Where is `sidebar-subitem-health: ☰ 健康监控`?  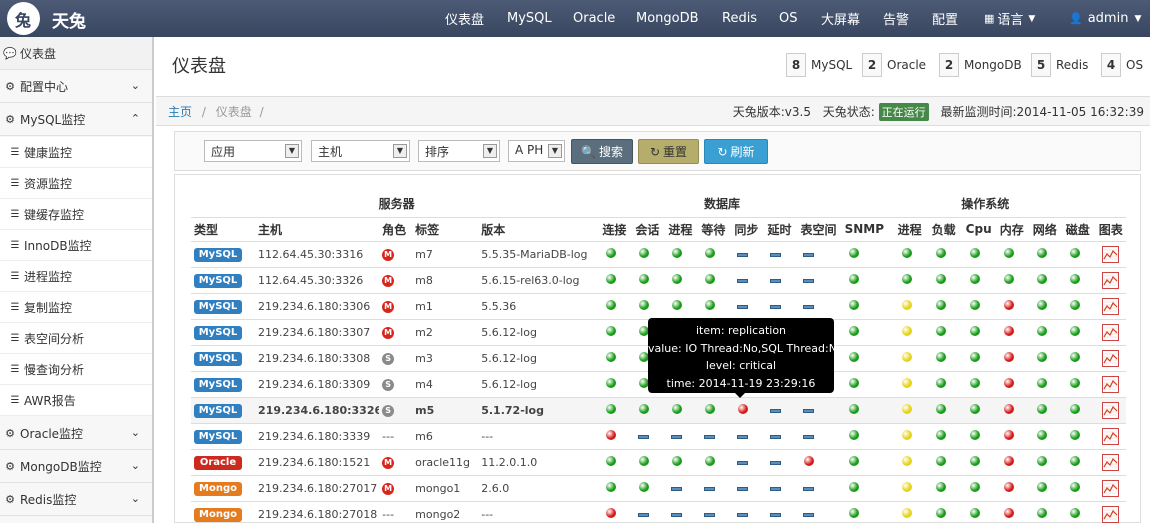 sidebar-subitem-health: ☰ 健康监控 is located at coordinates (76, 152).